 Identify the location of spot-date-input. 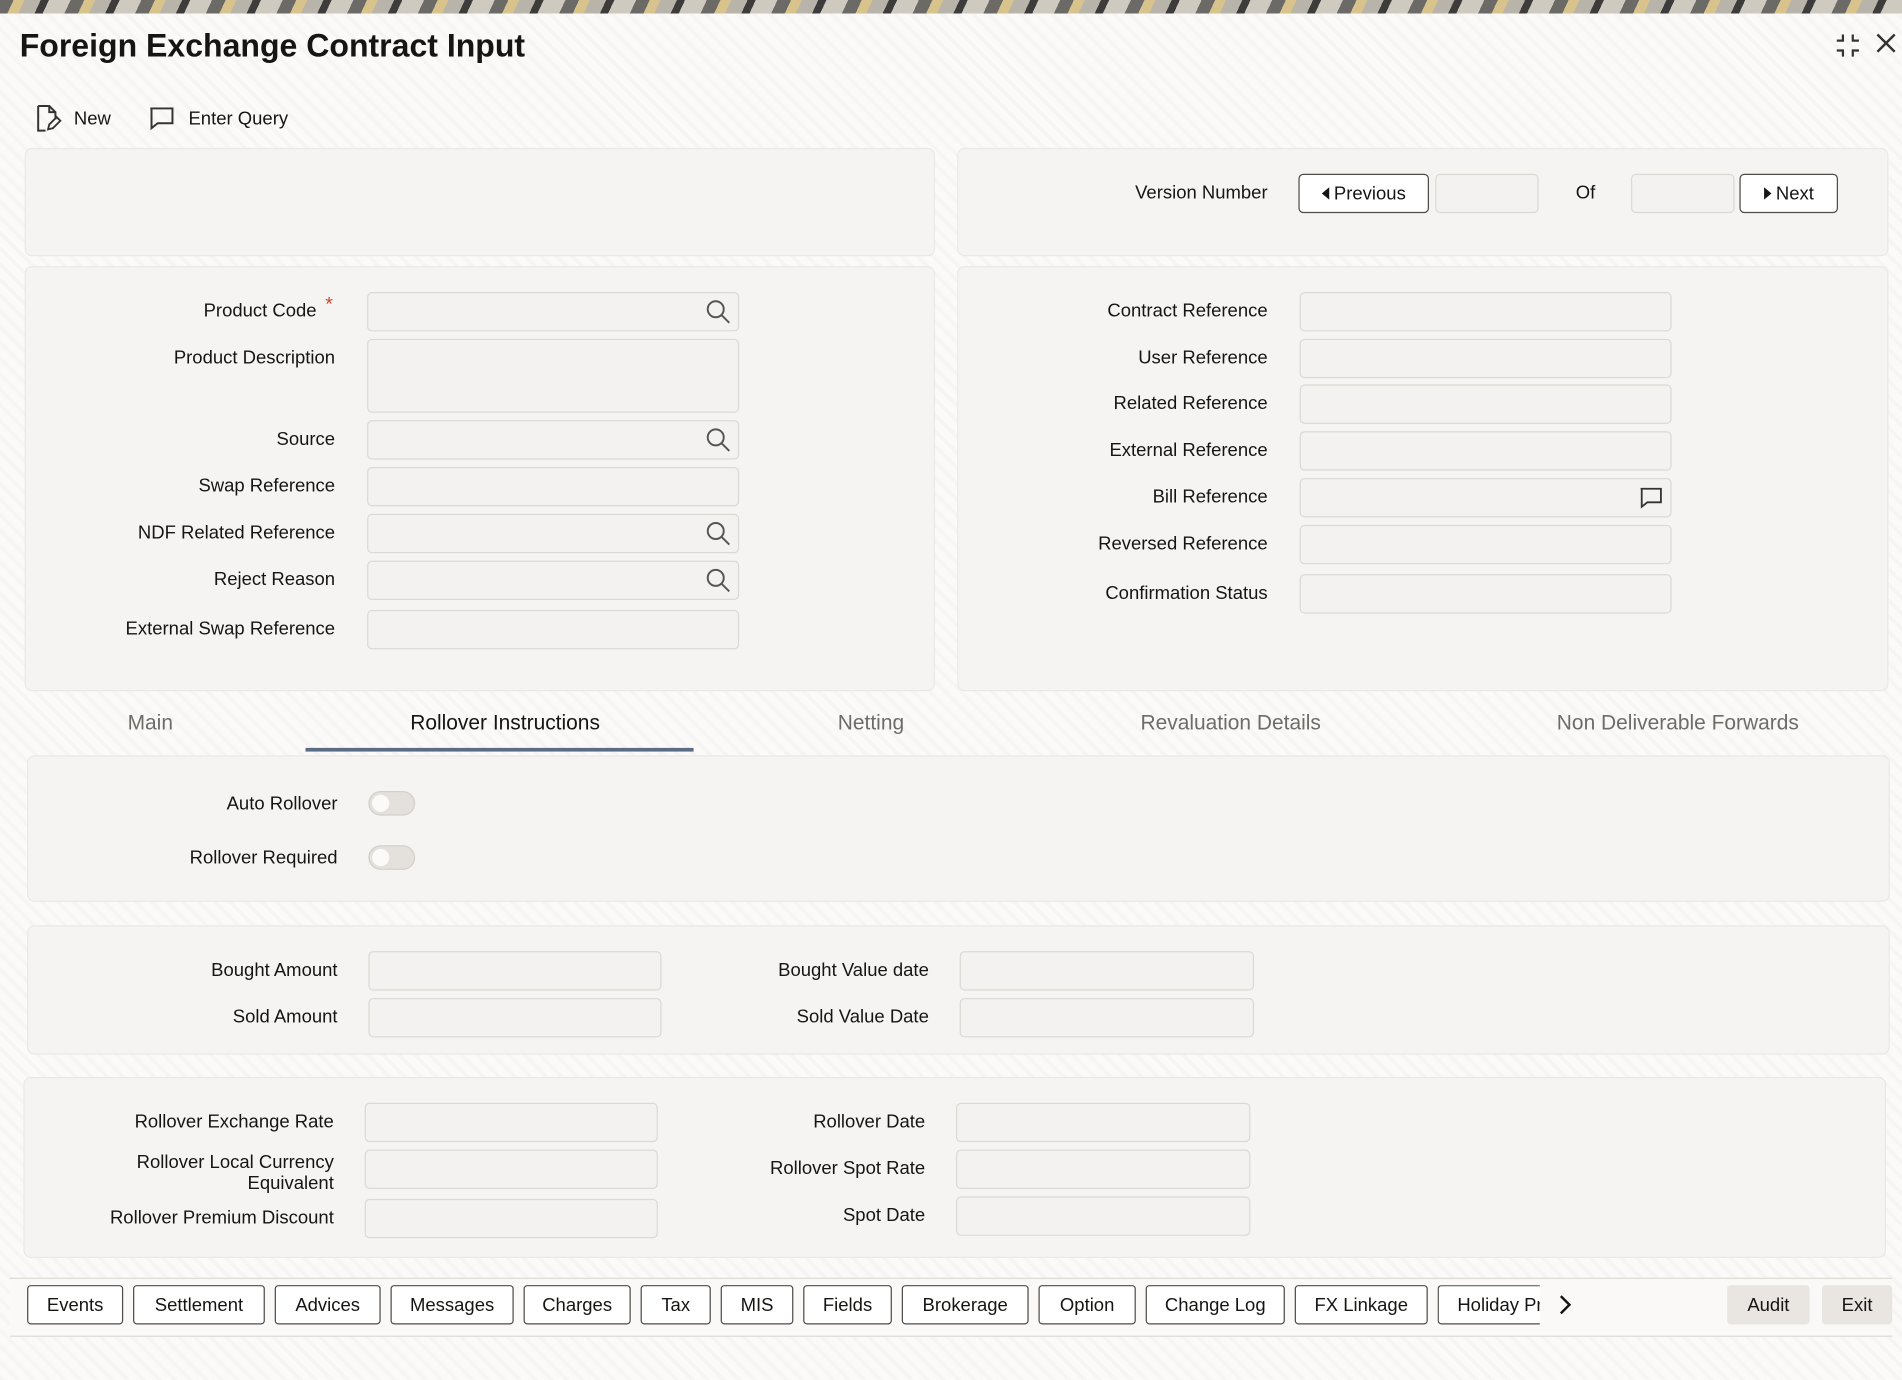
(1103, 1216).